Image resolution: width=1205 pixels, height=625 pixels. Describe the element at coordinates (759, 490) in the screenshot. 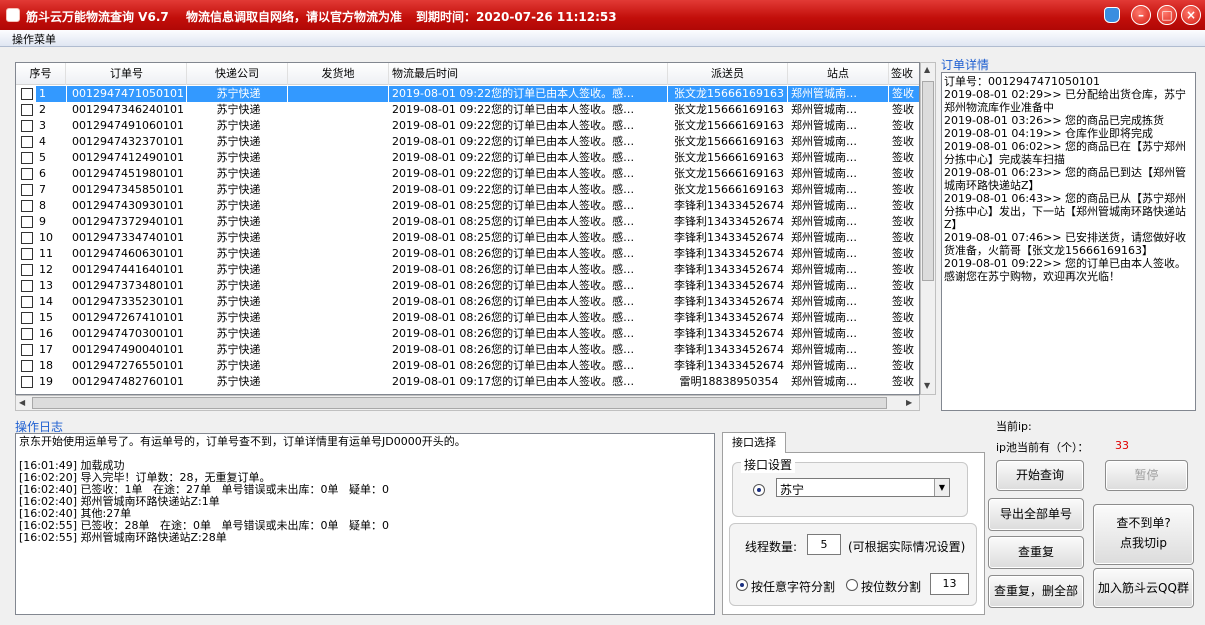

I see `api-radio` at that location.